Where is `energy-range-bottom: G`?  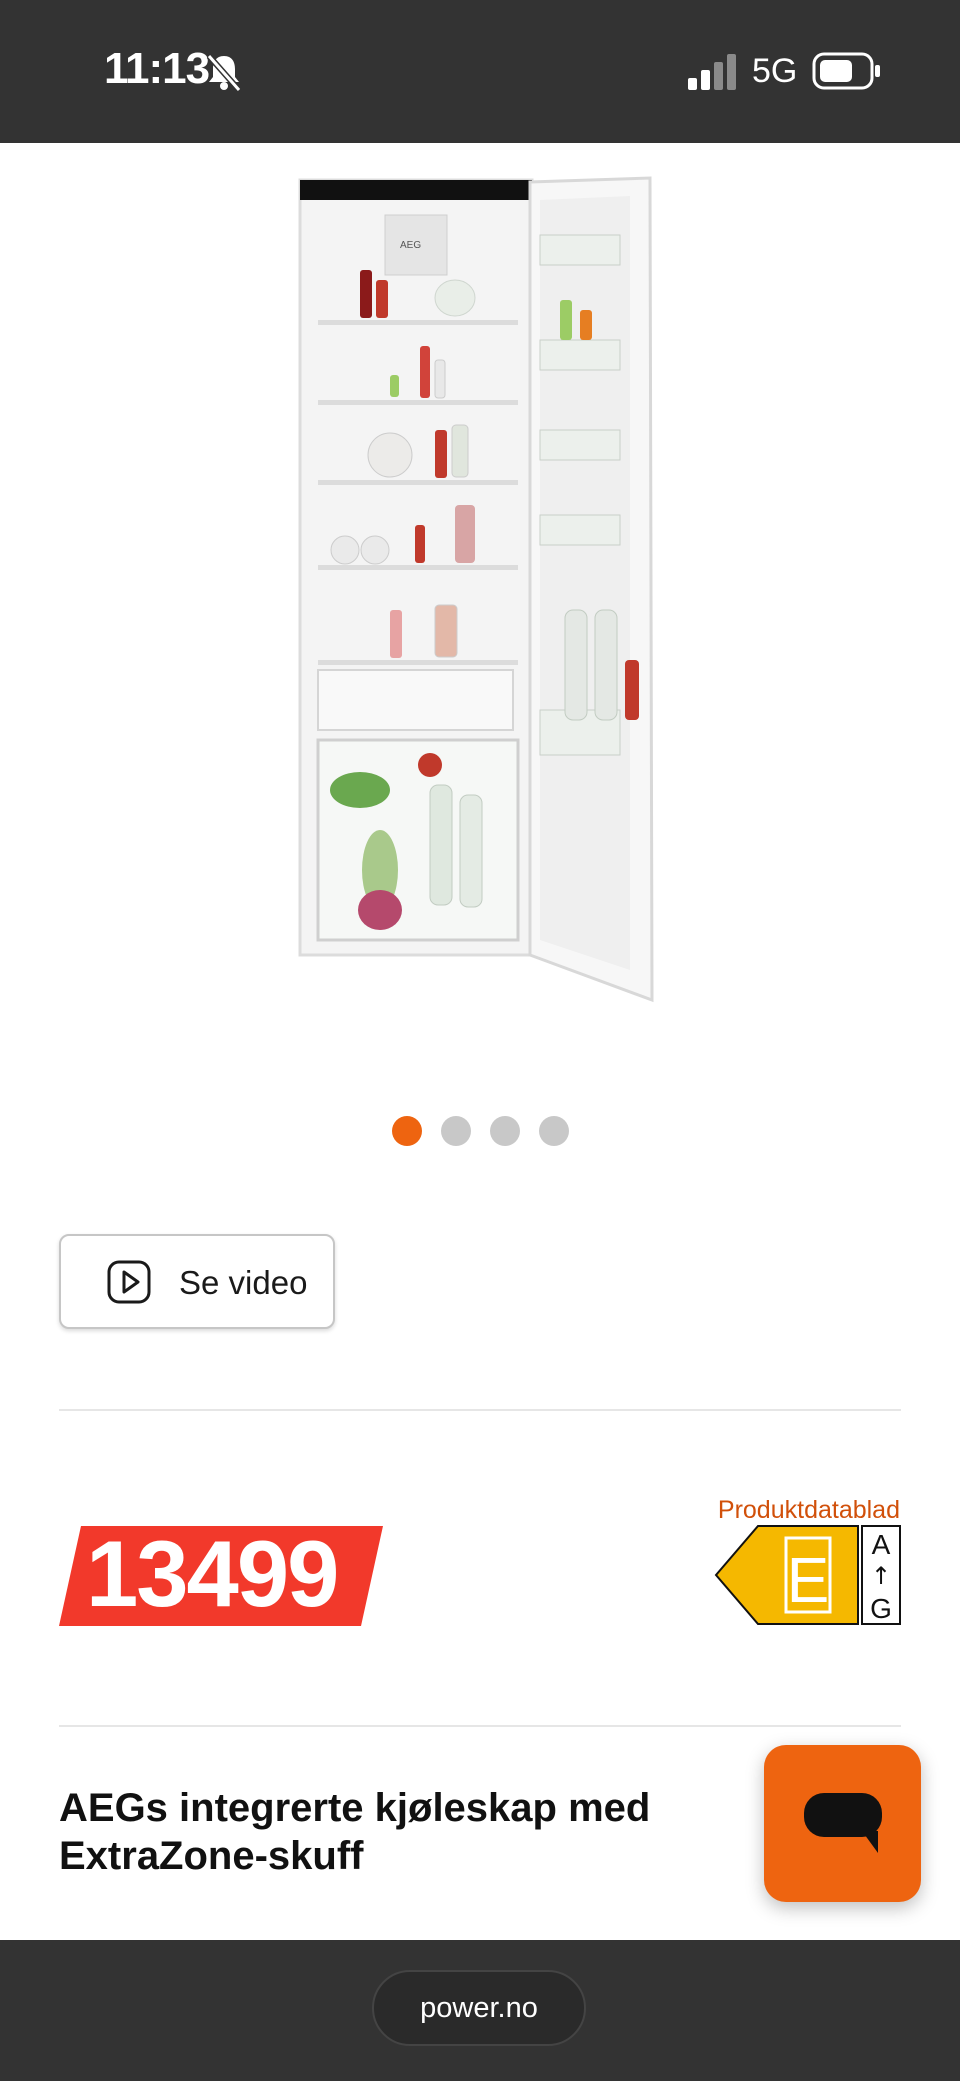
energy-range-bottom: G is located at coordinates (881, 1608).